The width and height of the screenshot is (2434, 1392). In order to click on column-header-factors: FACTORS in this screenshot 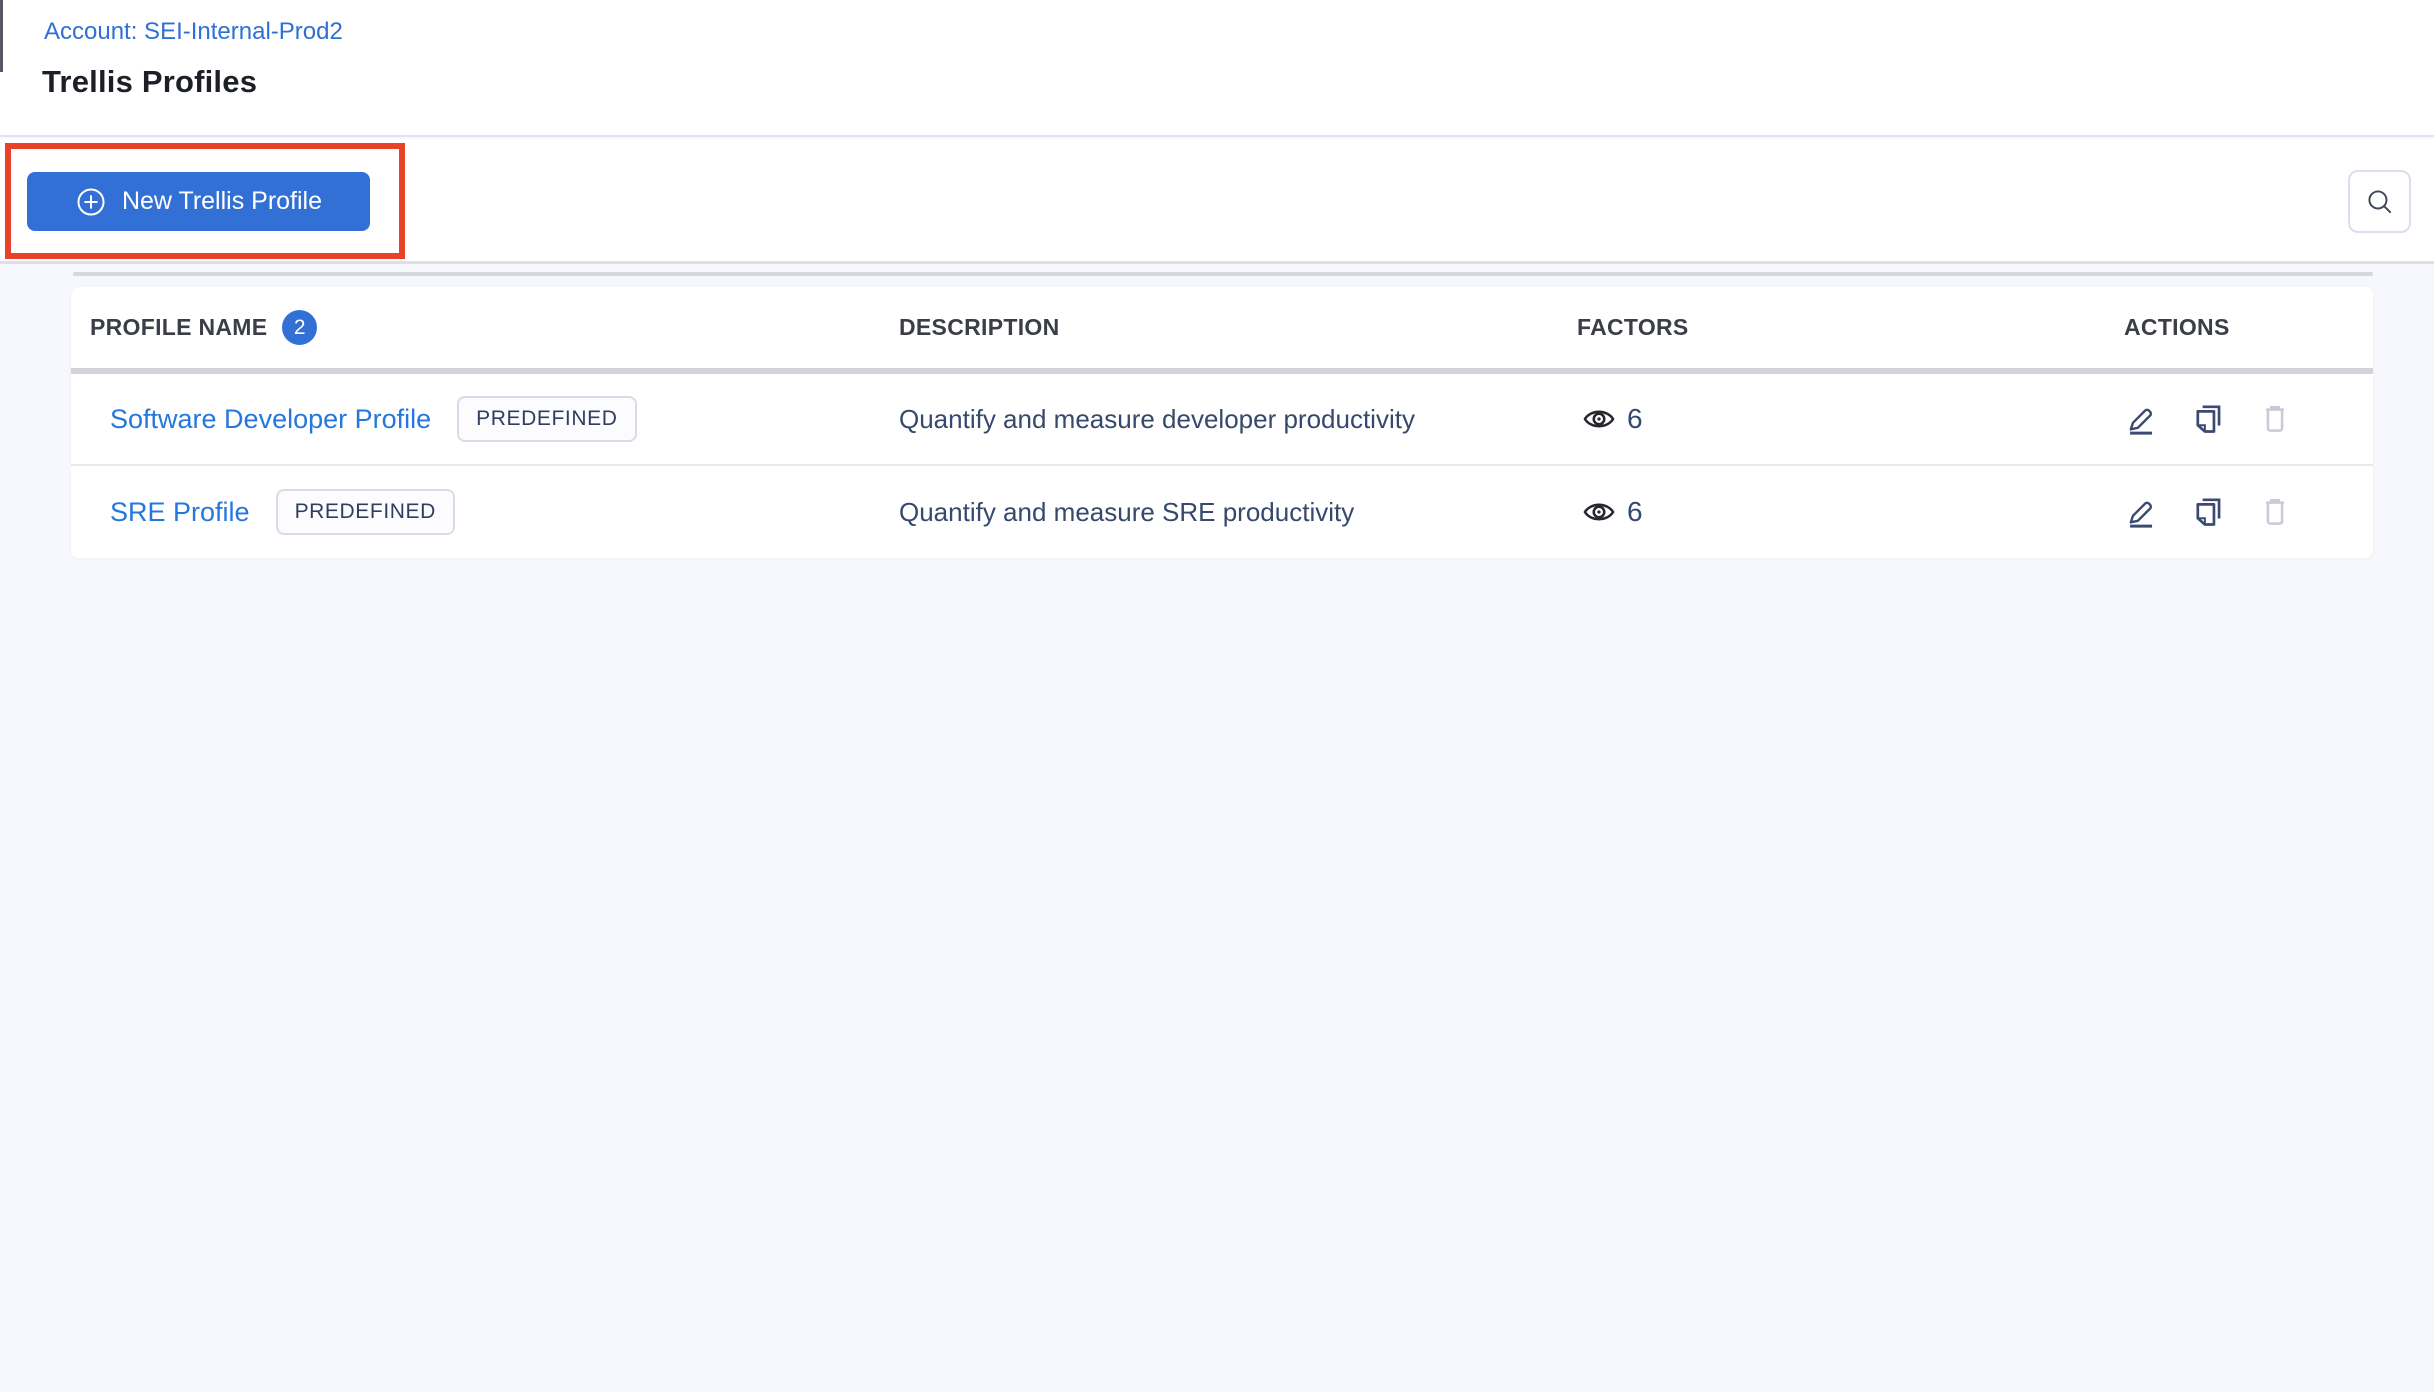, I will do `click(1633, 327)`.